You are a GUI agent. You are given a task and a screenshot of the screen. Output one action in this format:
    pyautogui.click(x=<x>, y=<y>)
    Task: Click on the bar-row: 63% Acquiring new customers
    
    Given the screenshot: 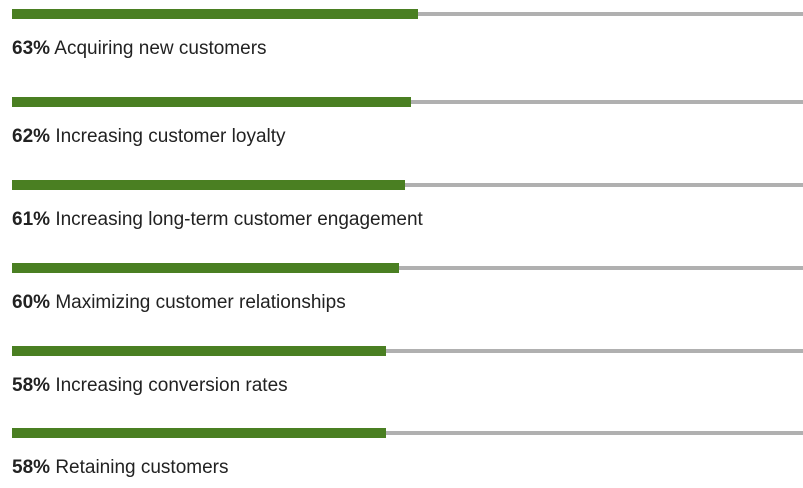 What is the action you would take?
    pyautogui.click(x=407, y=39)
    